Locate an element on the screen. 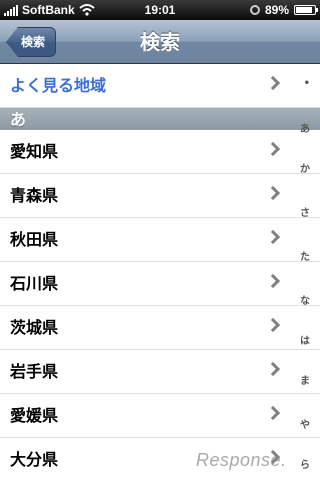  section-index: • あ か さ た な は ま や ら is located at coordinates (306, 272).